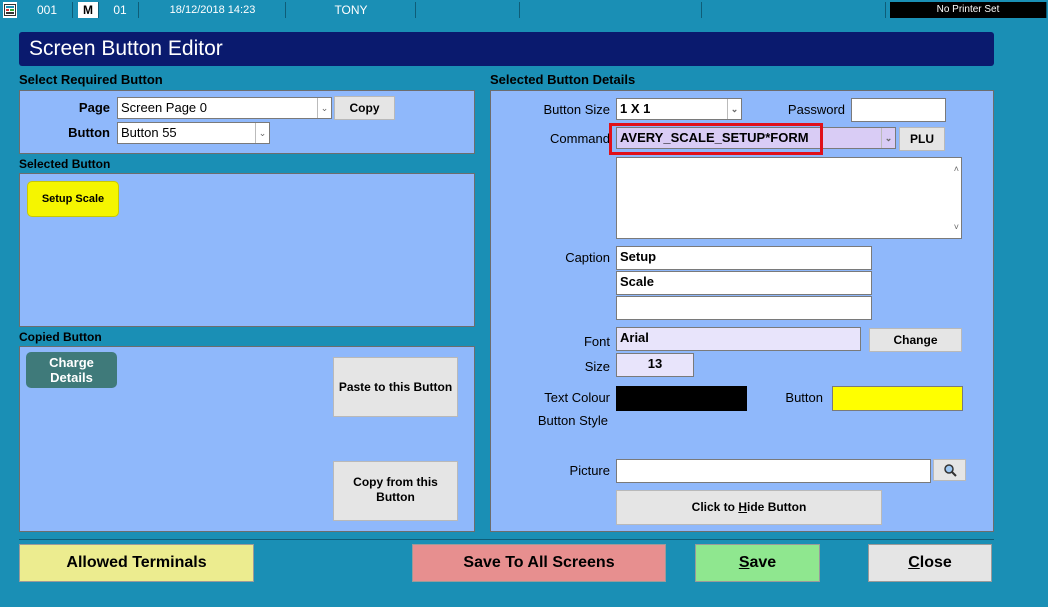 The image size is (1048, 607). I want to click on button-size-label: Button Size, so click(577, 109).